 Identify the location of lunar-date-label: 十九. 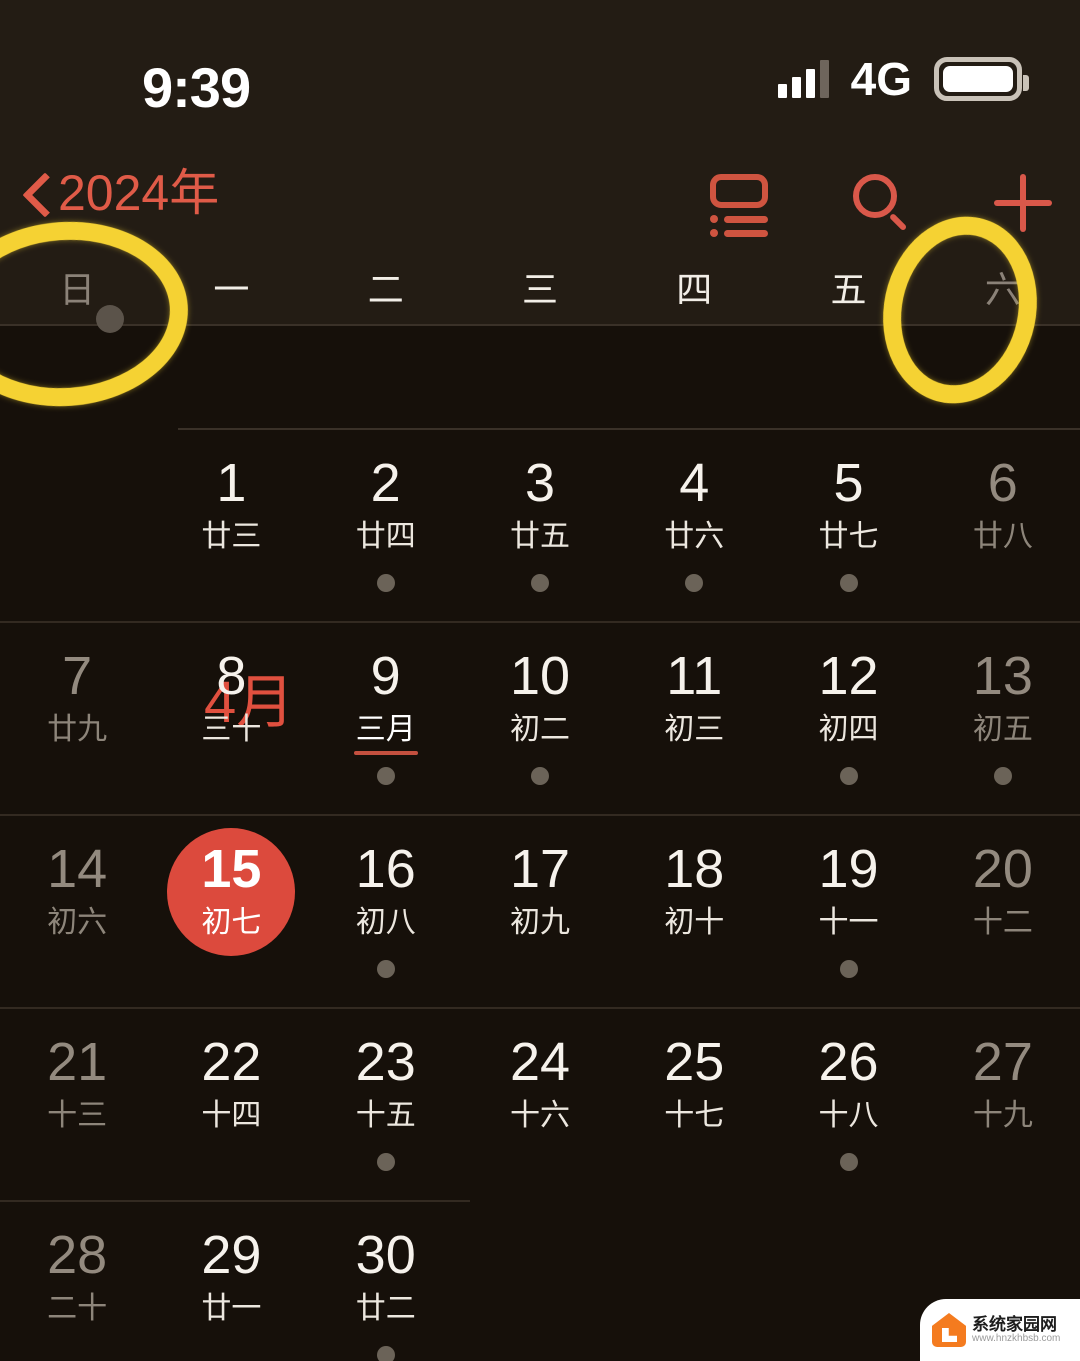
(1002, 1115).